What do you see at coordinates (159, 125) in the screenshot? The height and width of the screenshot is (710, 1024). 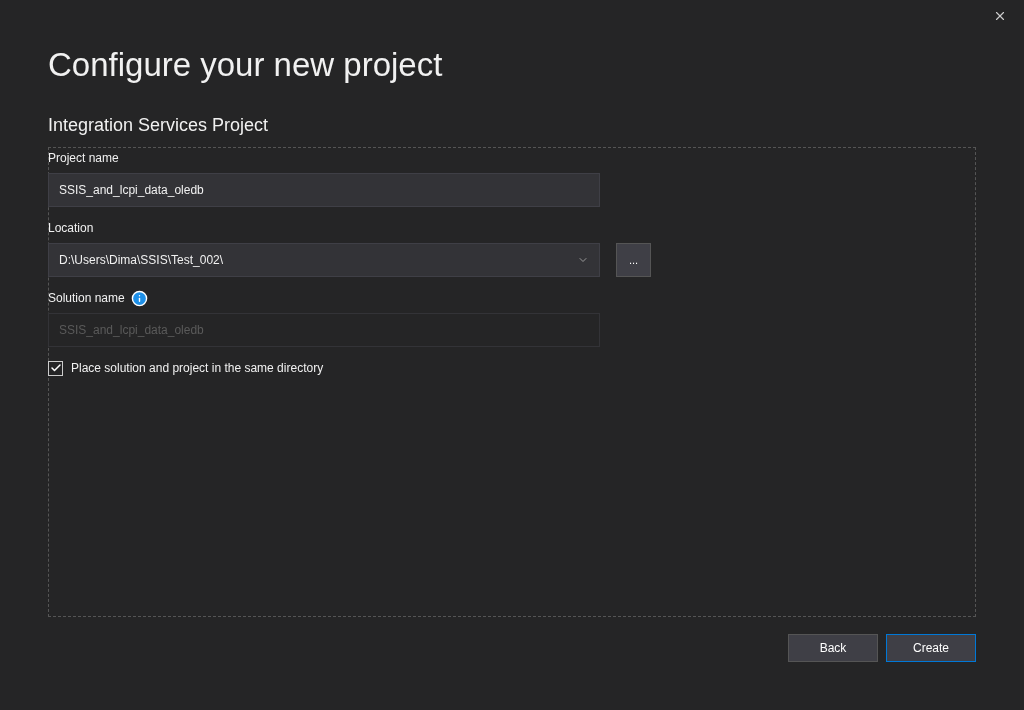 I see `project-type-title: Integration Services Project` at bounding box center [159, 125].